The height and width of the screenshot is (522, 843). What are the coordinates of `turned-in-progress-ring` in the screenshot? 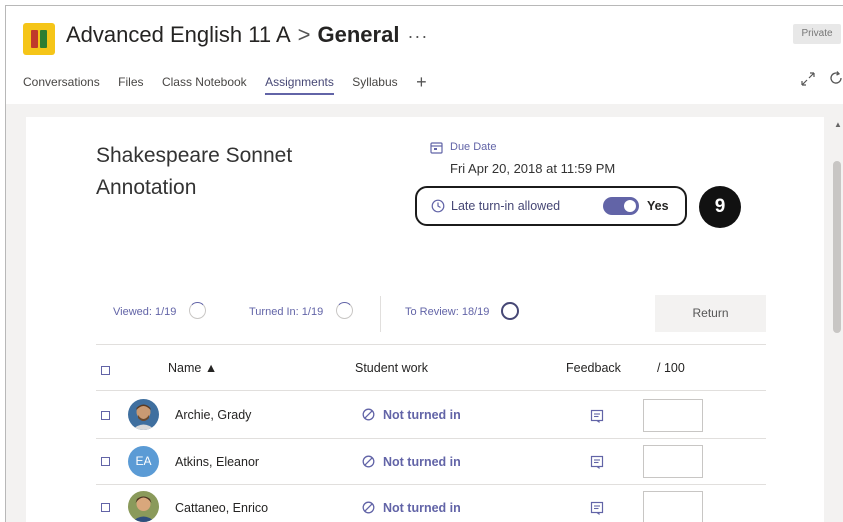 It's located at (344, 310).